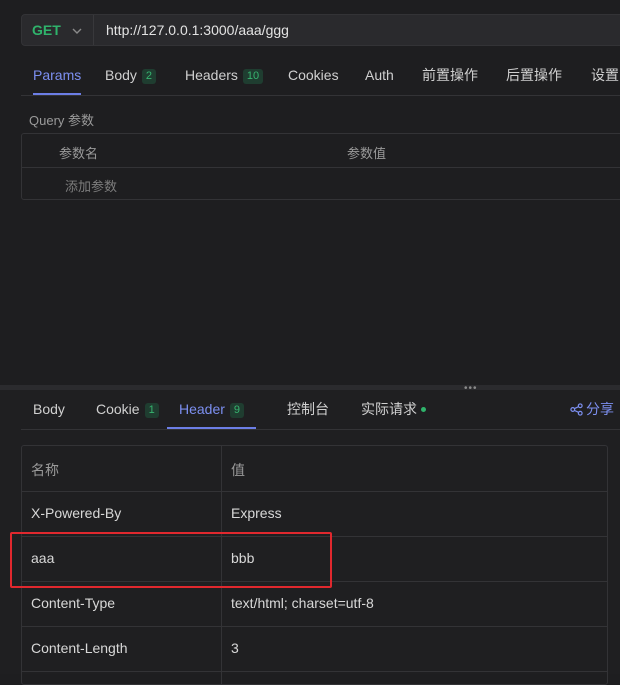 This screenshot has height=685, width=620. Describe the element at coordinates (237, 410) in the screenshot. I see `count-badge: 9` at that location.